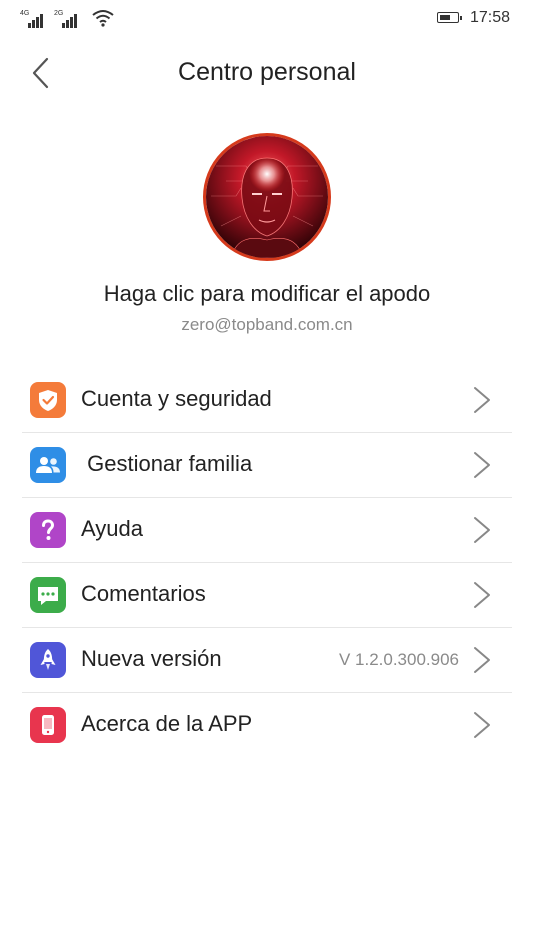 Image resolution: width=534 pixels, height=950 pixels. I want to click on wifi-icon, so click(103, 18).